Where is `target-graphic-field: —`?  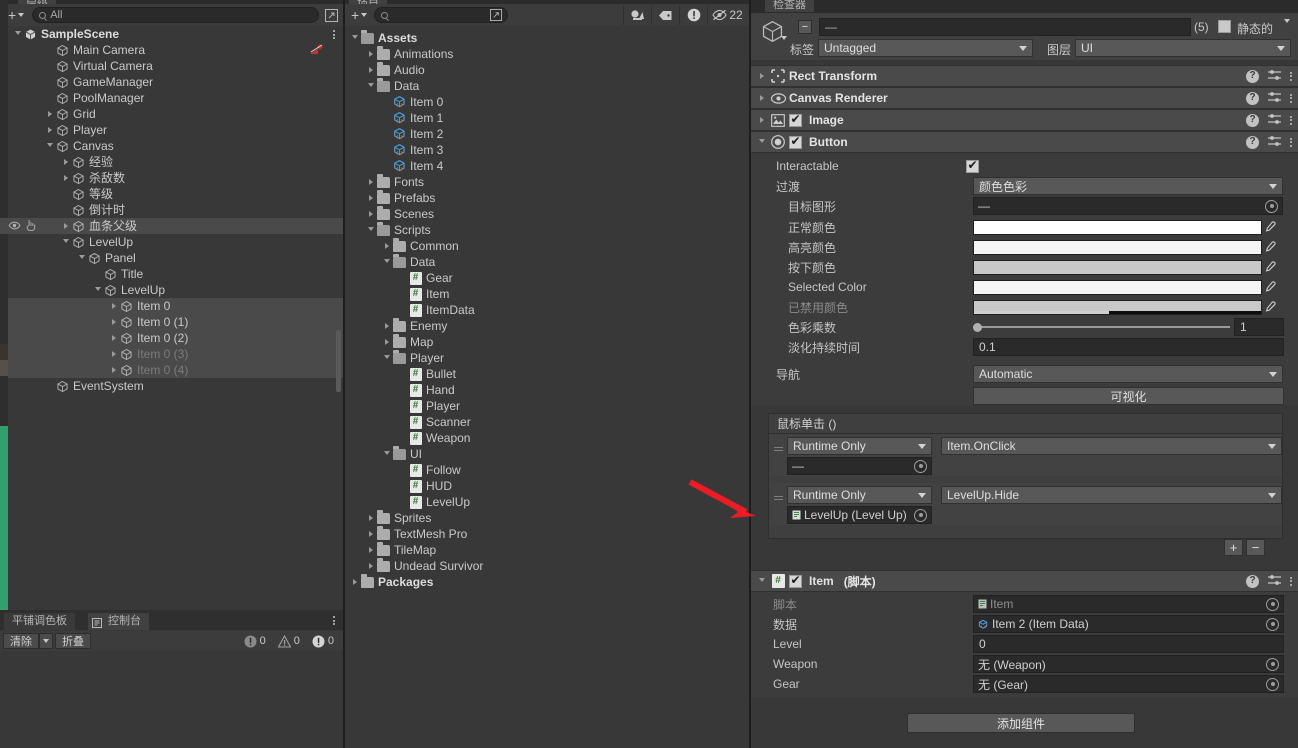
target-graphic-field: — is located at coordinates (1128, 206).